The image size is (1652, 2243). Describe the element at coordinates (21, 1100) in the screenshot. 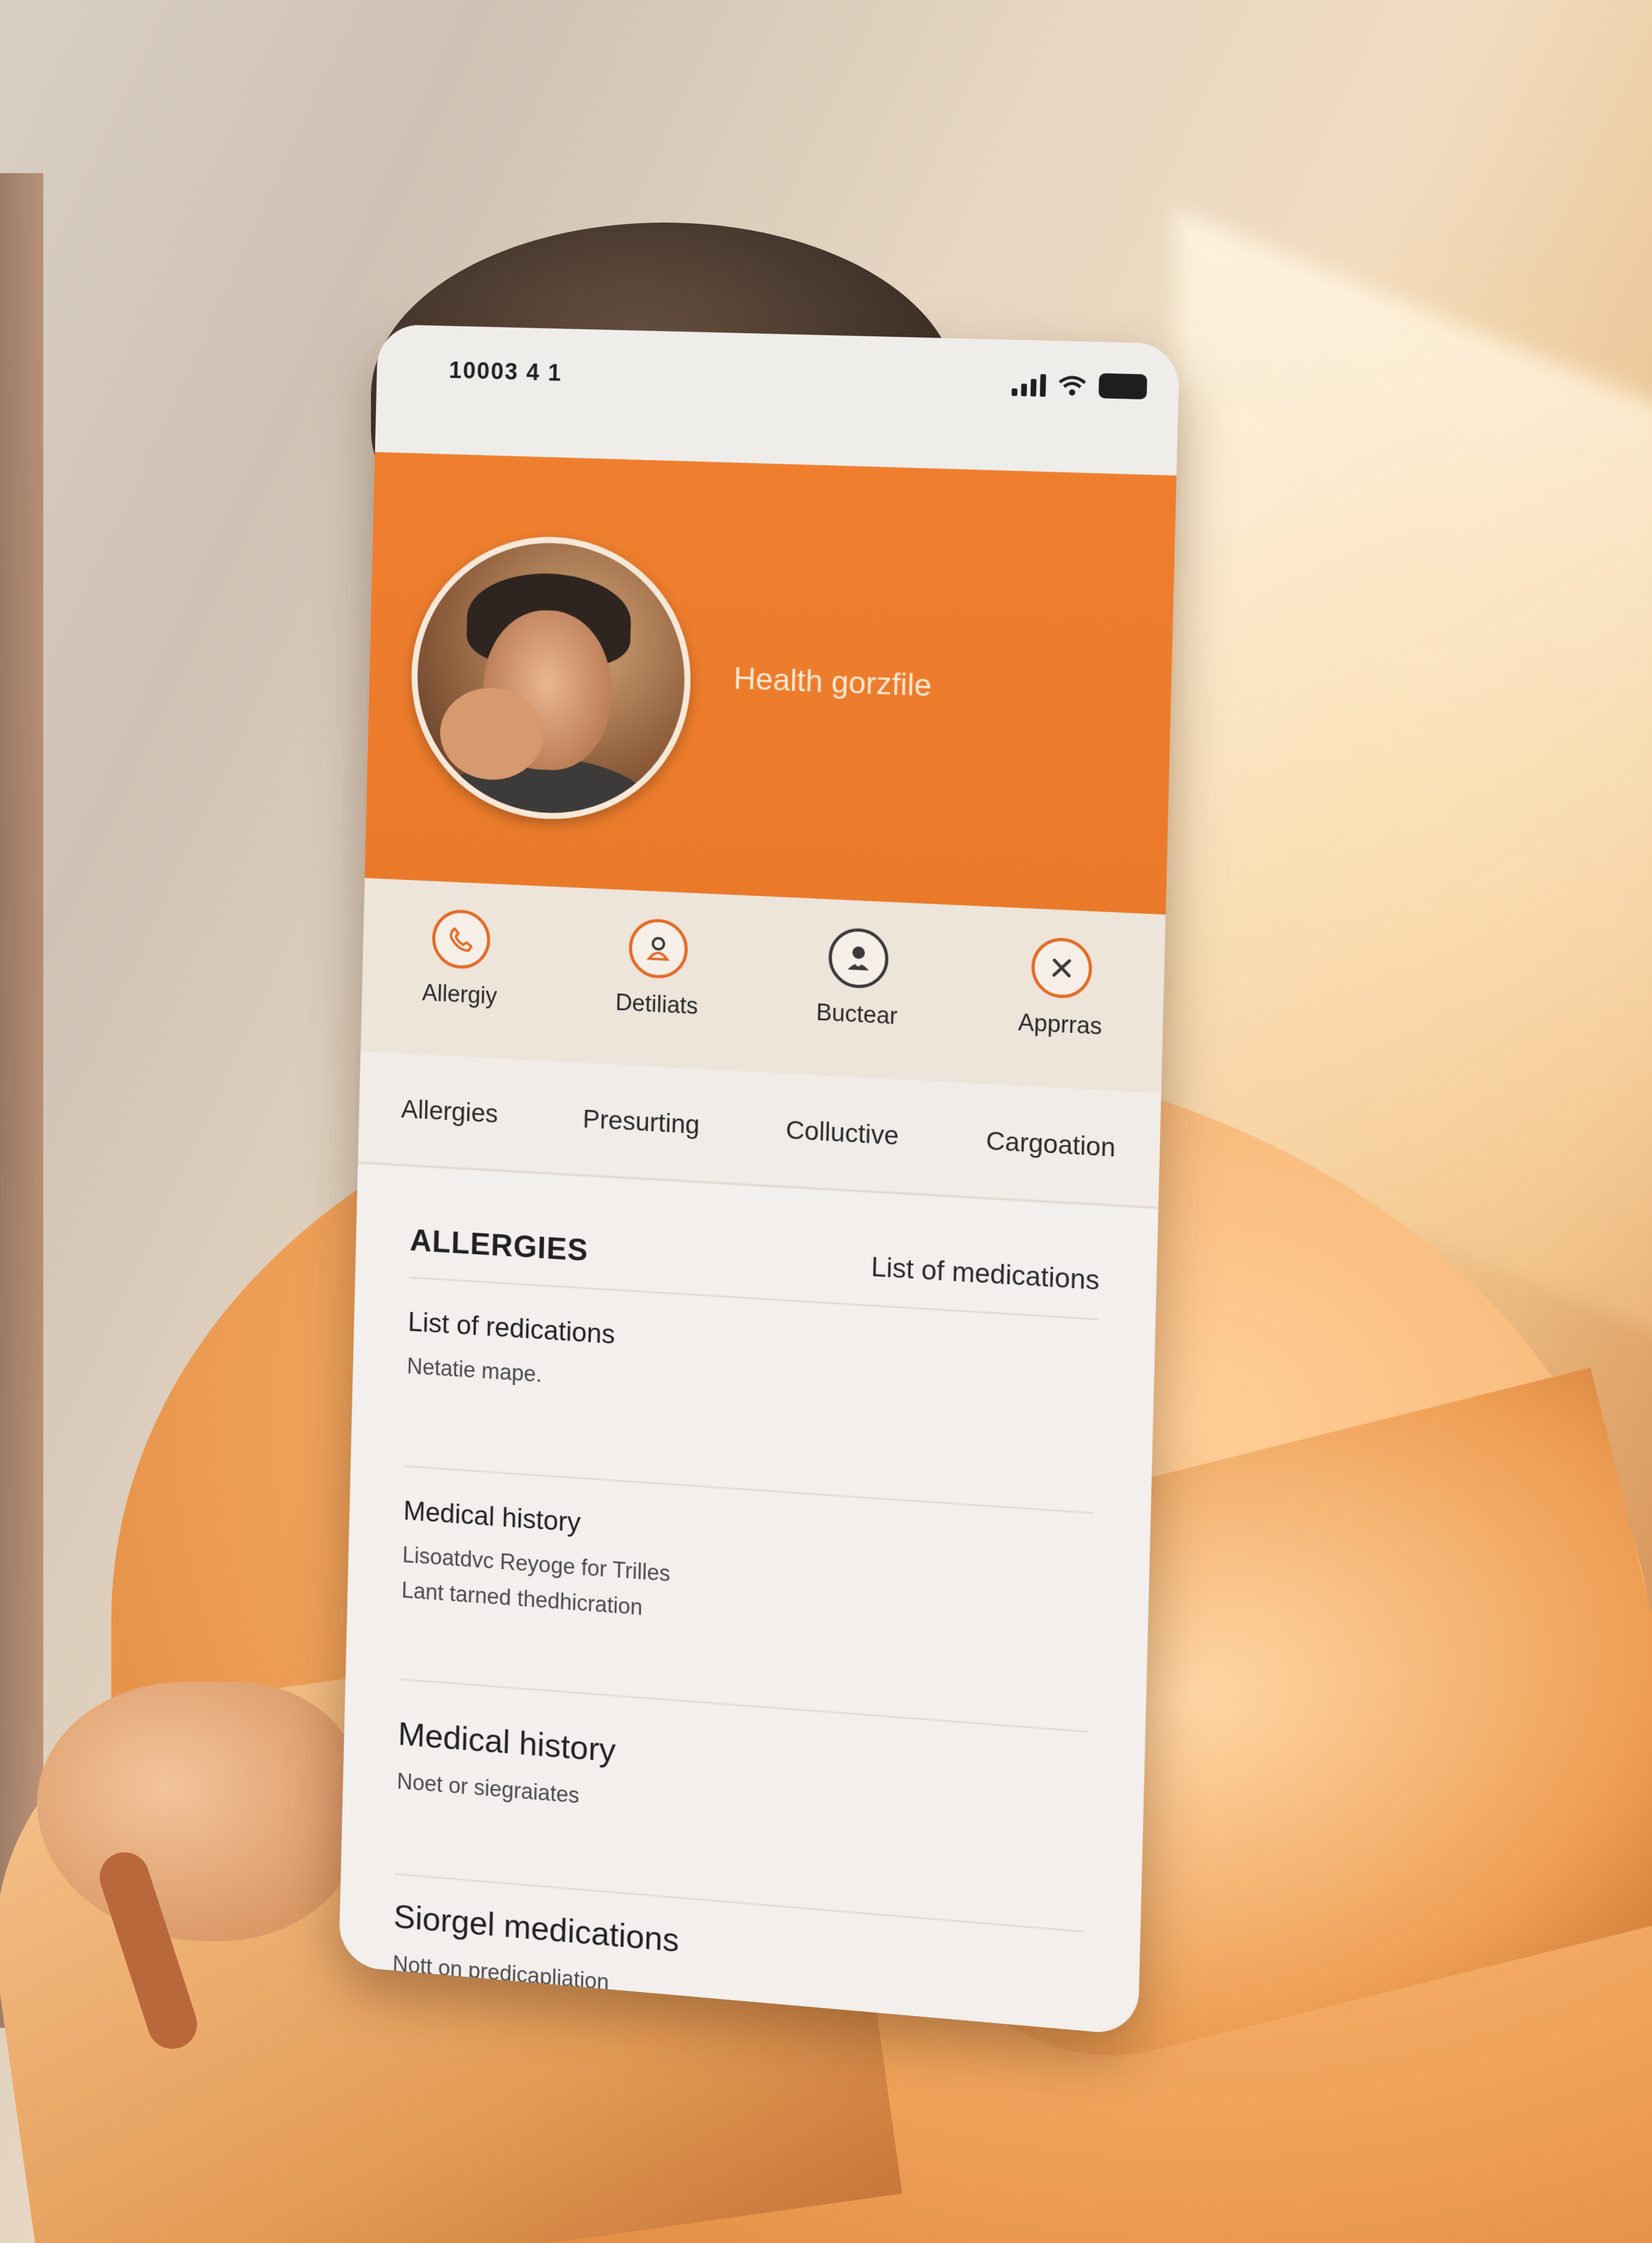

I see `background-door-edge` at that location.